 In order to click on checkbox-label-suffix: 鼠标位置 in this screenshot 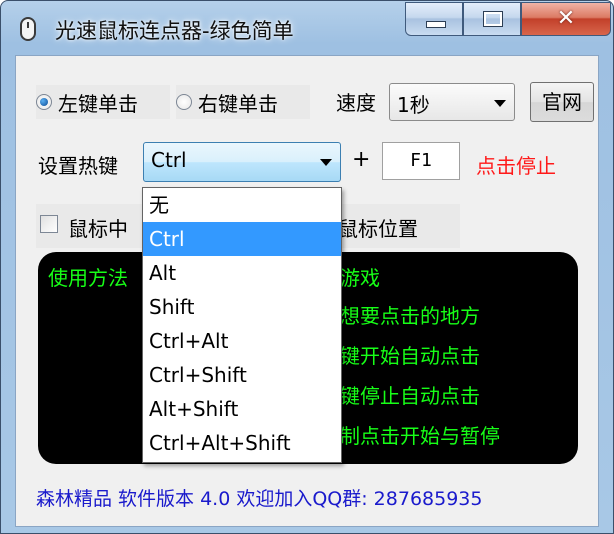, I will do `click(378, 229)`.